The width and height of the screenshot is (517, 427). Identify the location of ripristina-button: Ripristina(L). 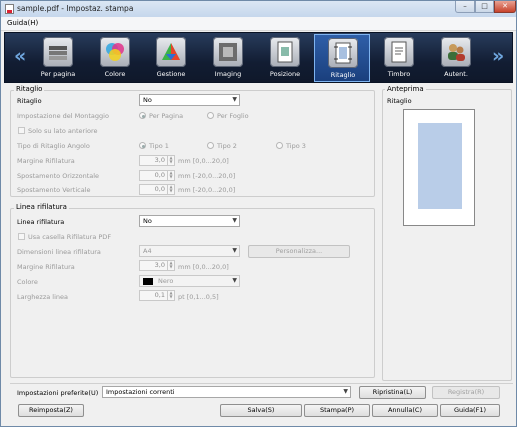
(392, 392).